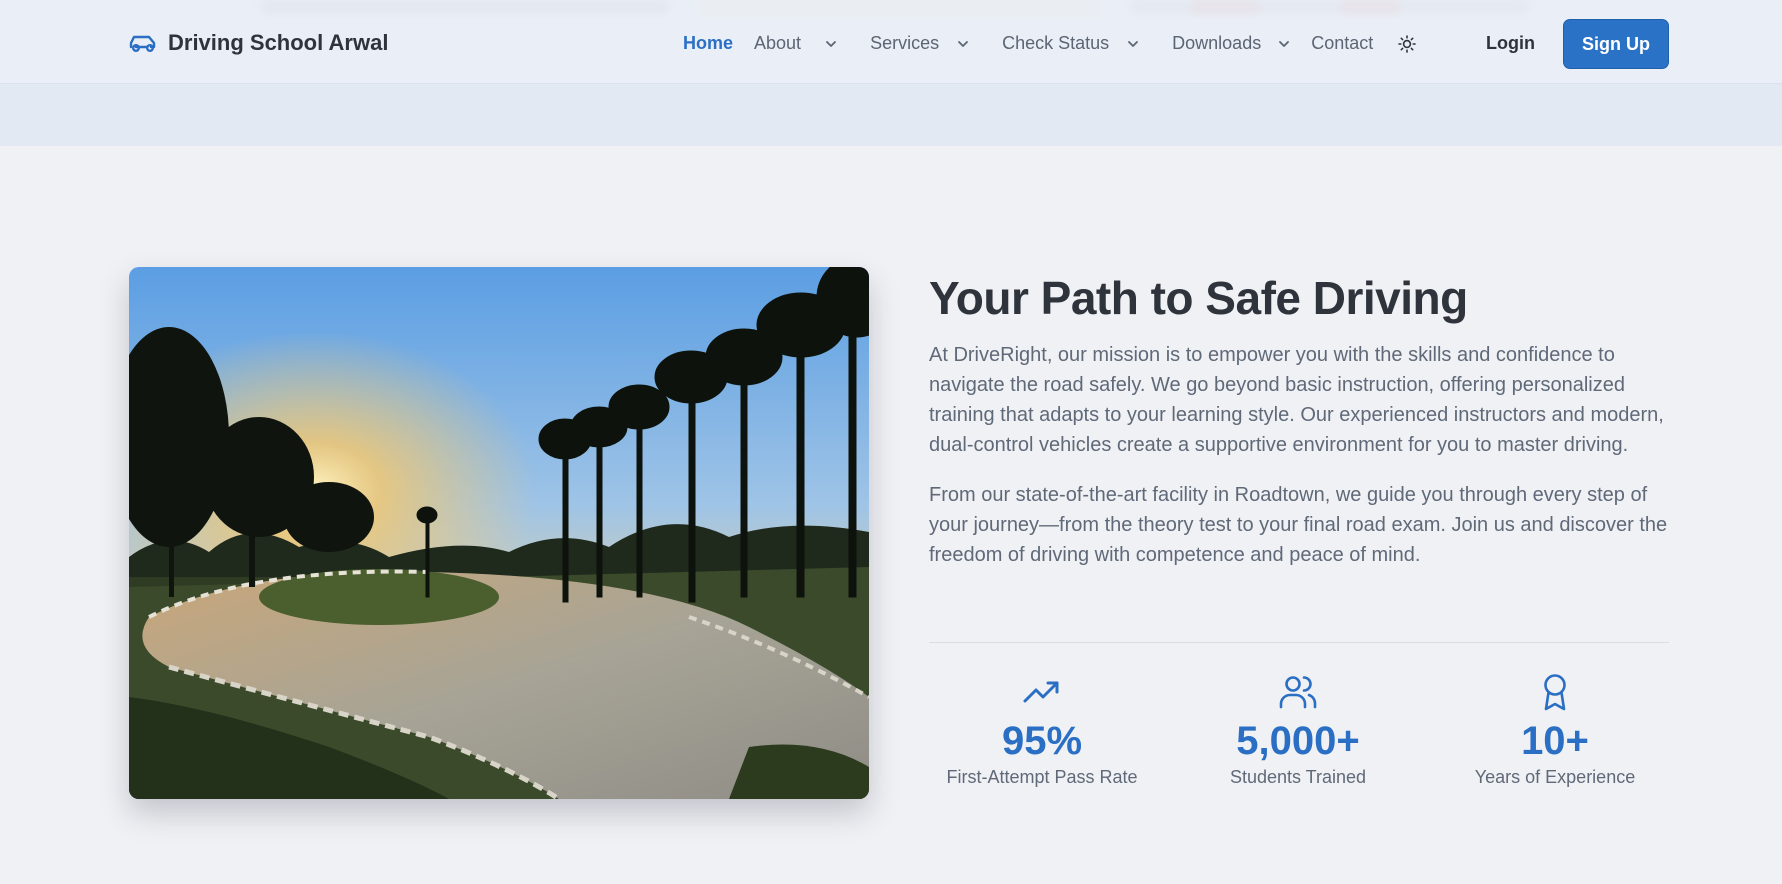 This screenshot has width=1782, height=884. Describe the element at coordinates (1217, 43) in the screenshot. I see `nav-downloads-label: Downloads` at that location.